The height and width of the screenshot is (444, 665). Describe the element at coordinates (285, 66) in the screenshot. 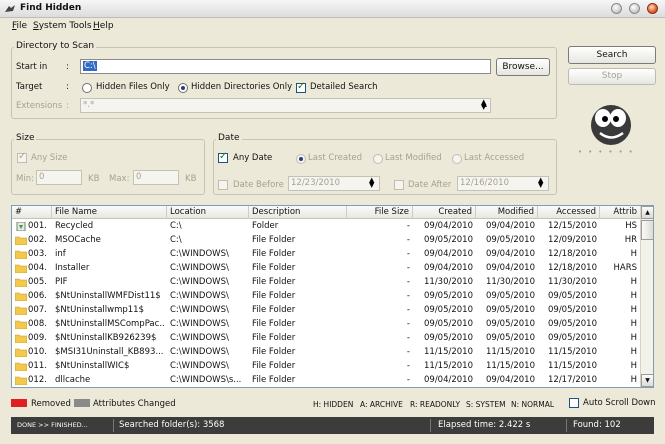

I see `start-in-input: C:\` at that location.